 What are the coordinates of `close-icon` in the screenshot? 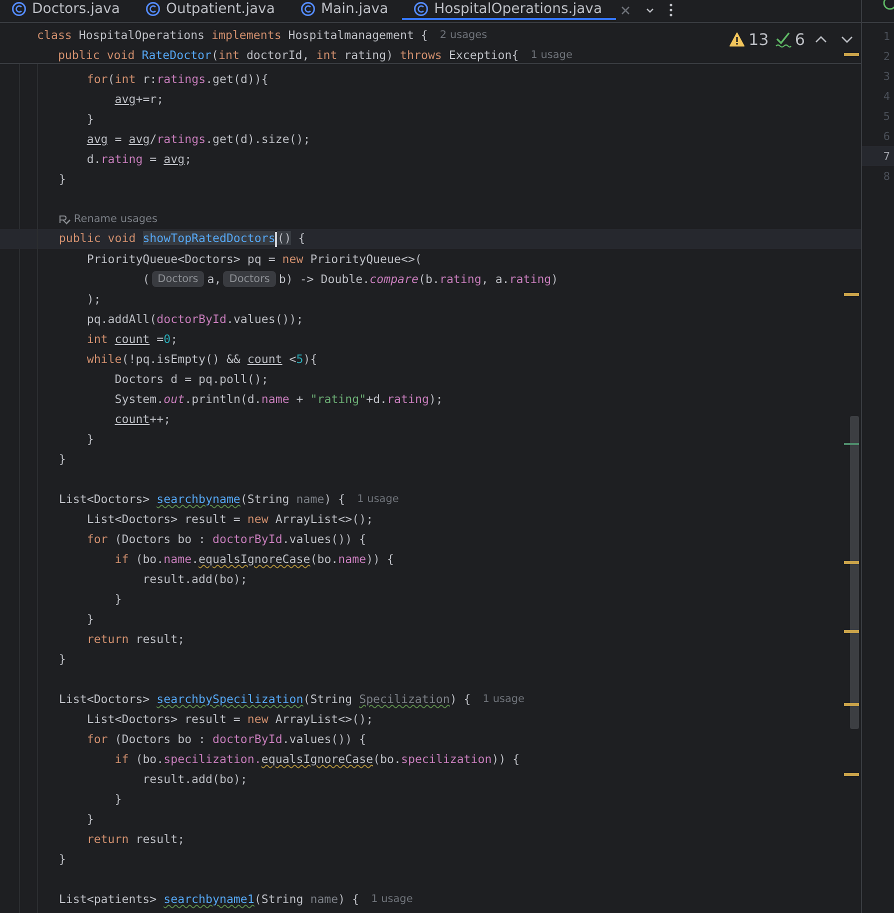 It's located at (626, 10).